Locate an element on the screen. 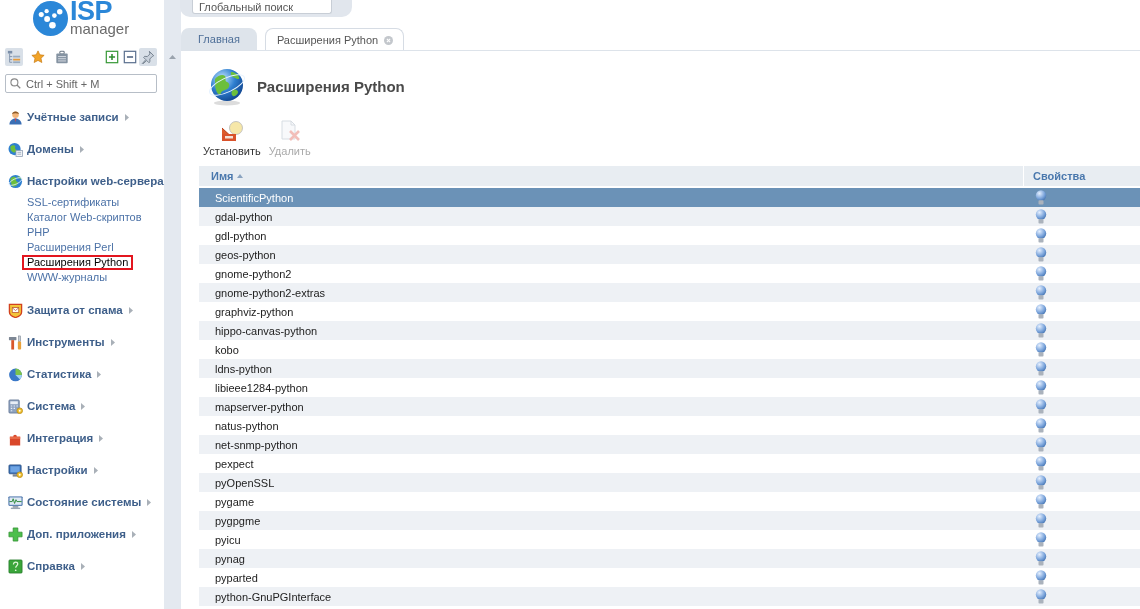 This screenshot has width=1140, height=609. menu-item: Настройки web-сервера is located at coordinates (86, 181).